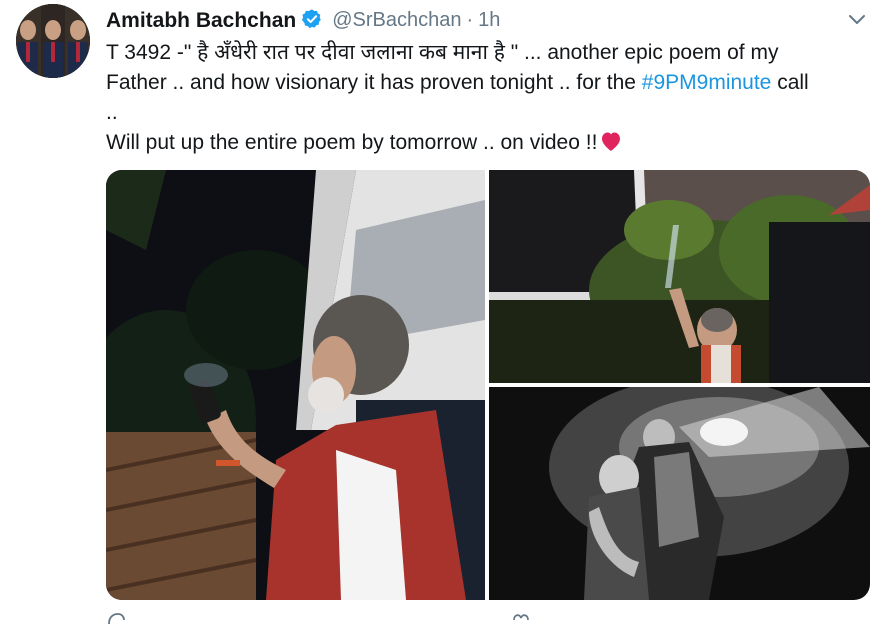  I want to click on tweet-timestamp: 1h, so click(489, 20).